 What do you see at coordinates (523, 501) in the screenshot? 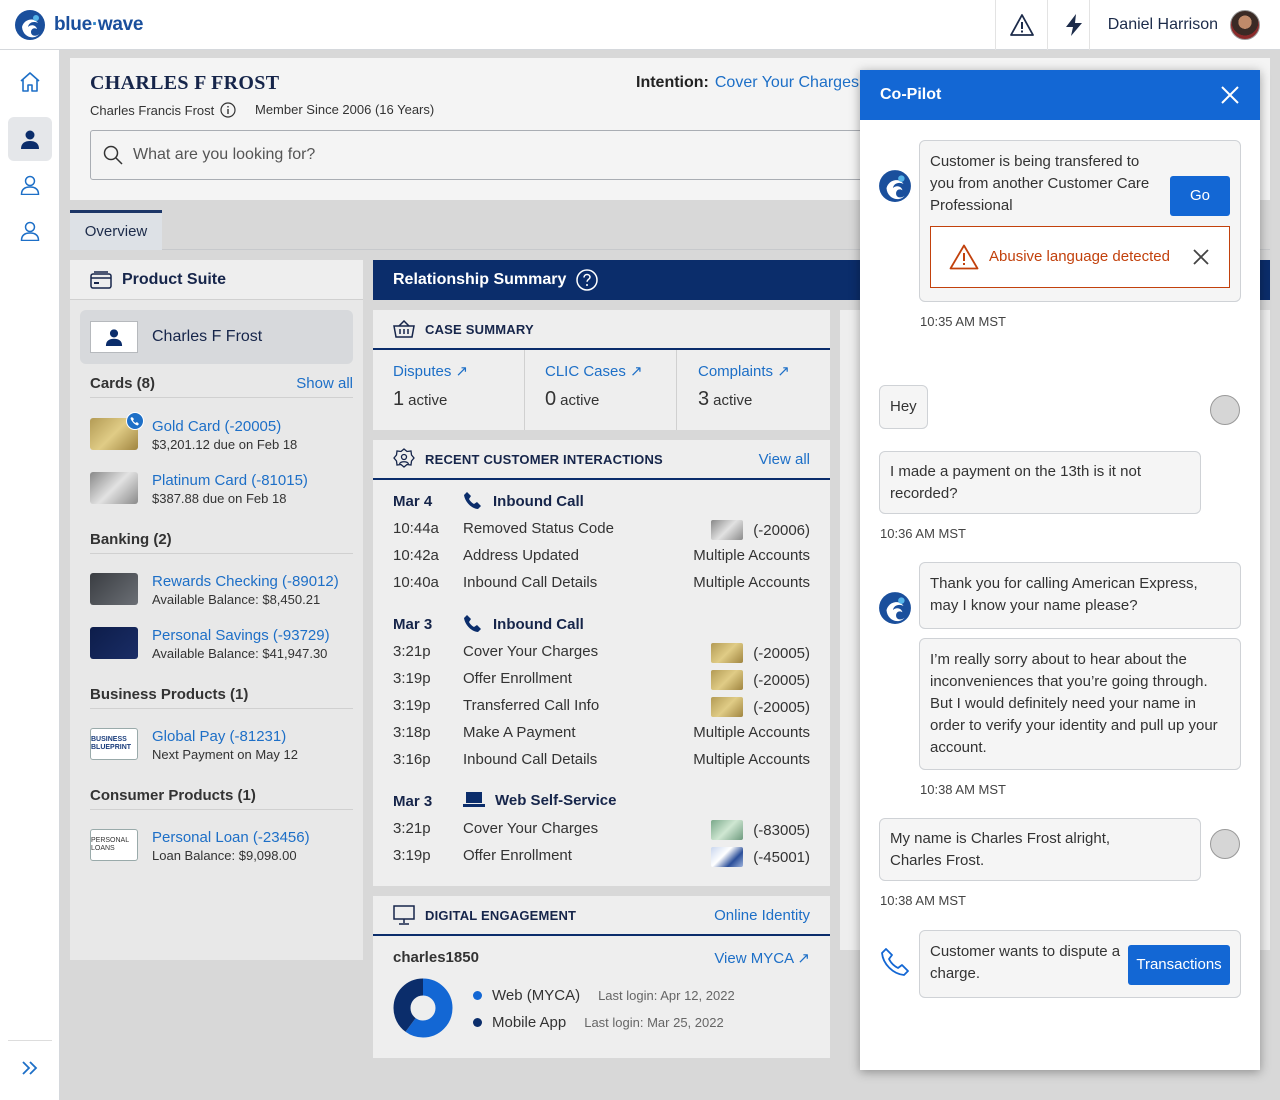
I see `interaction-type: Inbound Call` at bounding box center [523, 501].